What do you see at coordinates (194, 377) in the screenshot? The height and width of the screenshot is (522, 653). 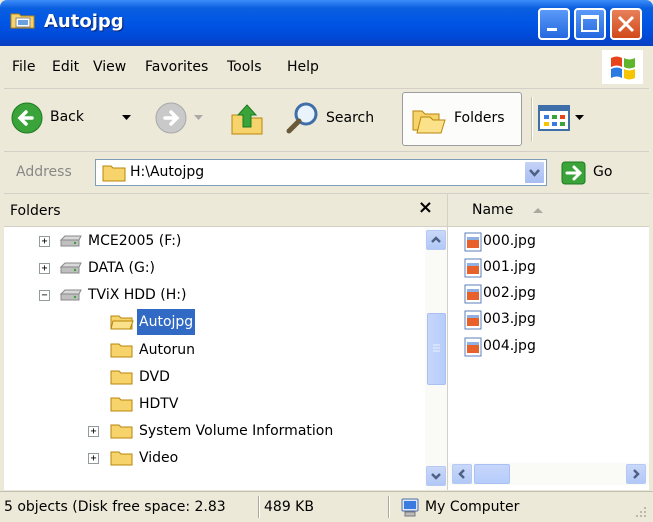 I see `tree-item-dvd: DVD` at bounding box center [194, 377].